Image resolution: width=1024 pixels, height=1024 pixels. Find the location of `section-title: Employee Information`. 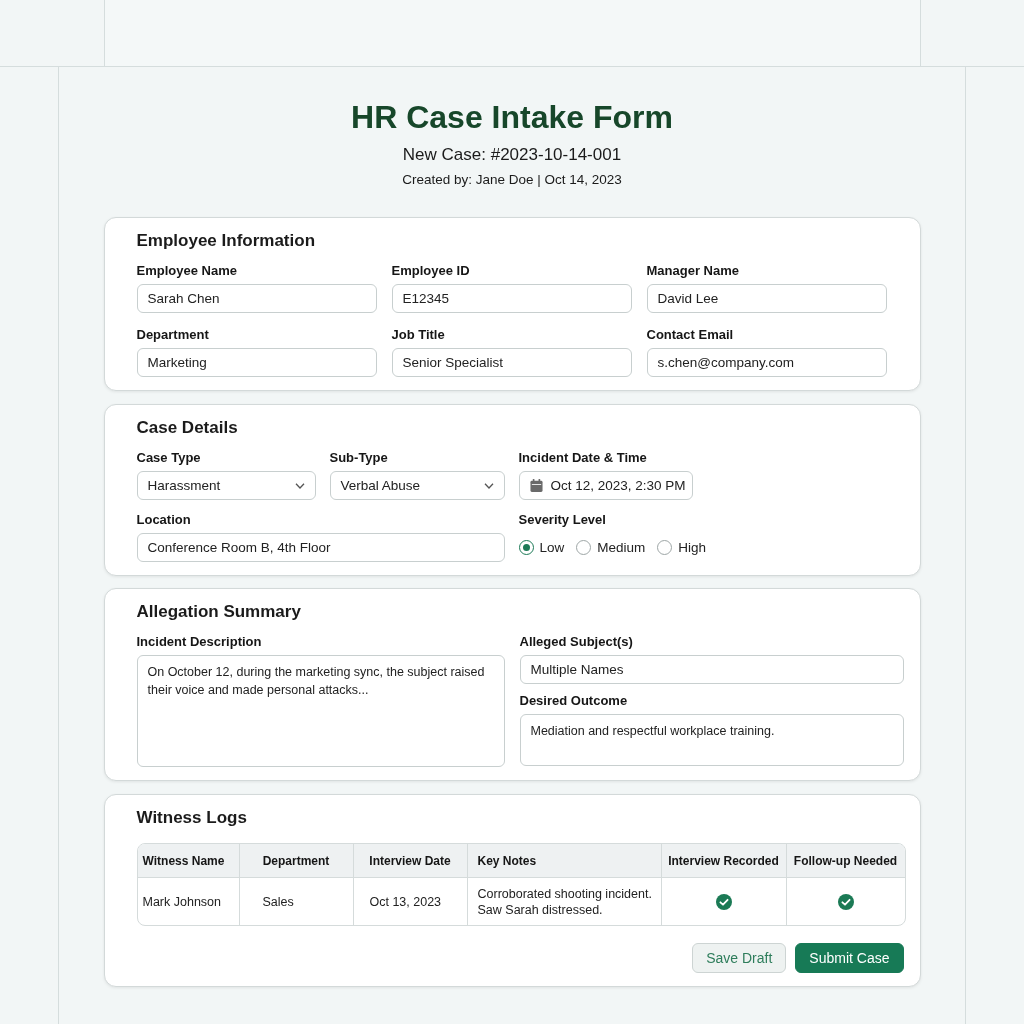

section-title: Employee Information is located at coordinates (226, 241).